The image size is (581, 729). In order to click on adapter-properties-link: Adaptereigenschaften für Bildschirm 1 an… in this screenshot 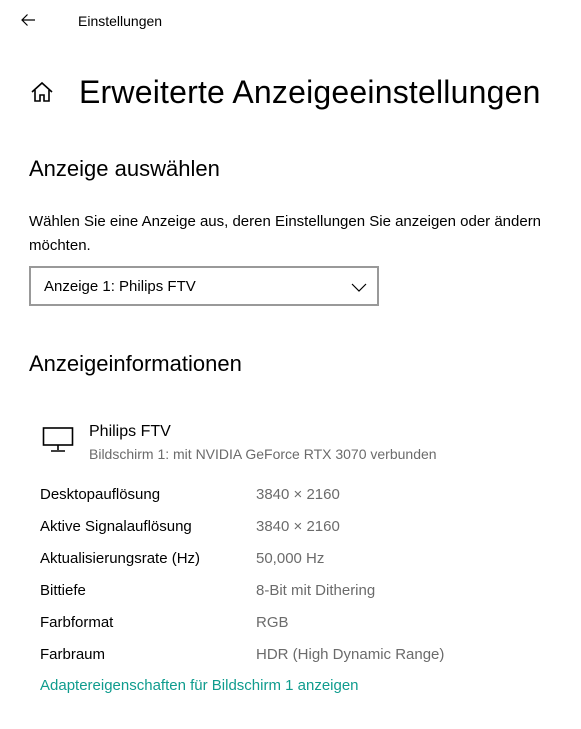, I will do `click(199, 686)`.